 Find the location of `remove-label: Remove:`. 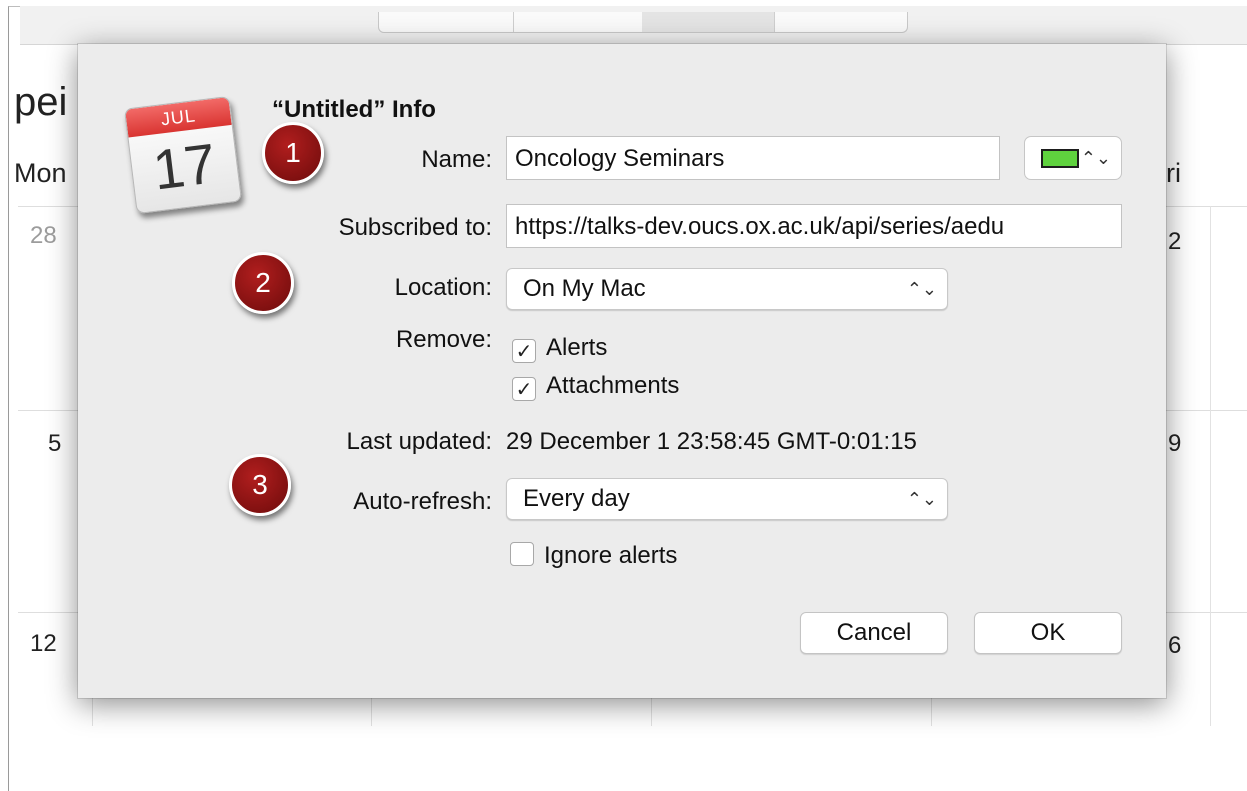

remove-label: Remove: is located at coordinates (443, 339).